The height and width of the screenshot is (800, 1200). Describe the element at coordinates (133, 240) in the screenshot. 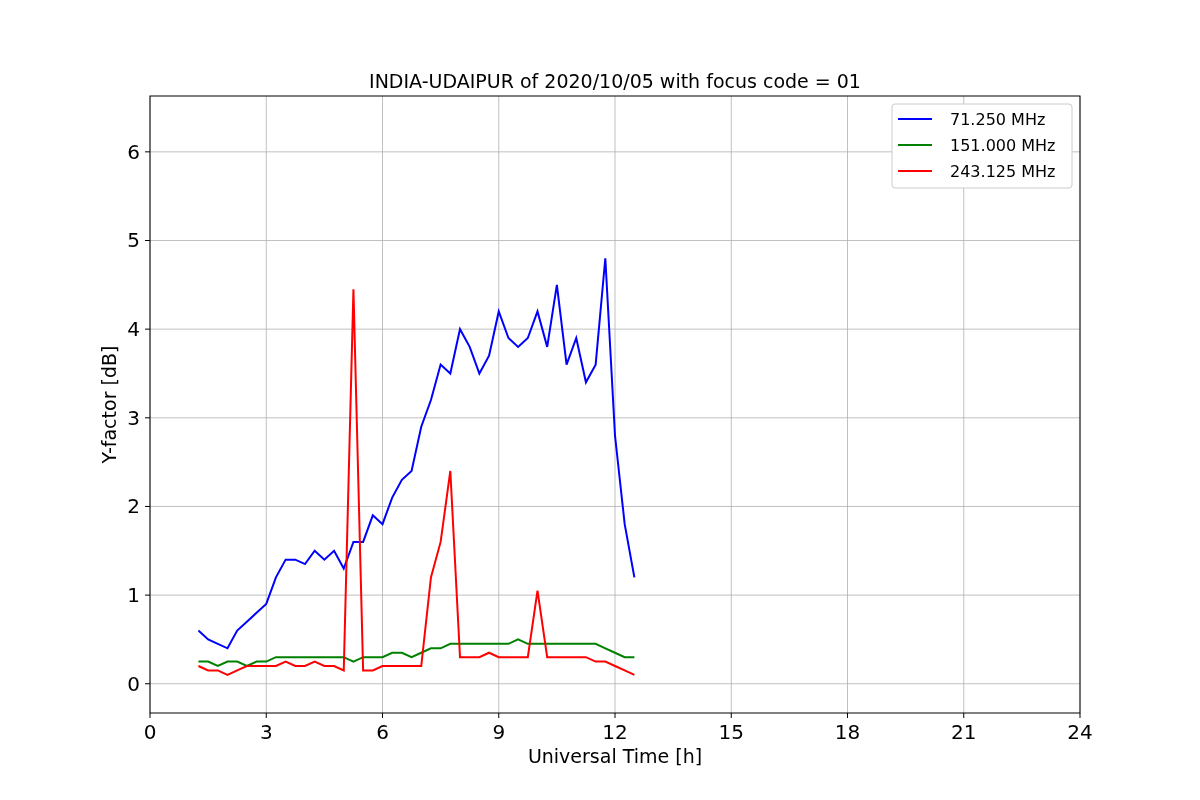

I see `y-tick-label: 5` at that location.